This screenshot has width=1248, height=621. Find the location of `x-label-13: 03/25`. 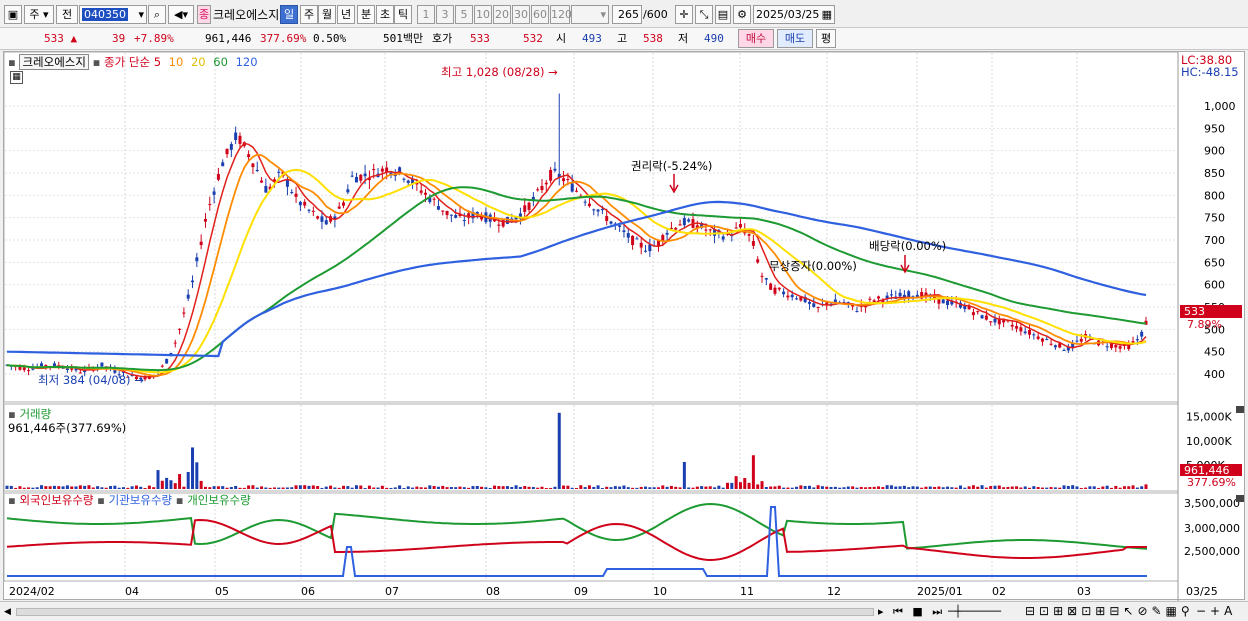

x-label-13: 03/25 is located at coordinates (1202, 591).